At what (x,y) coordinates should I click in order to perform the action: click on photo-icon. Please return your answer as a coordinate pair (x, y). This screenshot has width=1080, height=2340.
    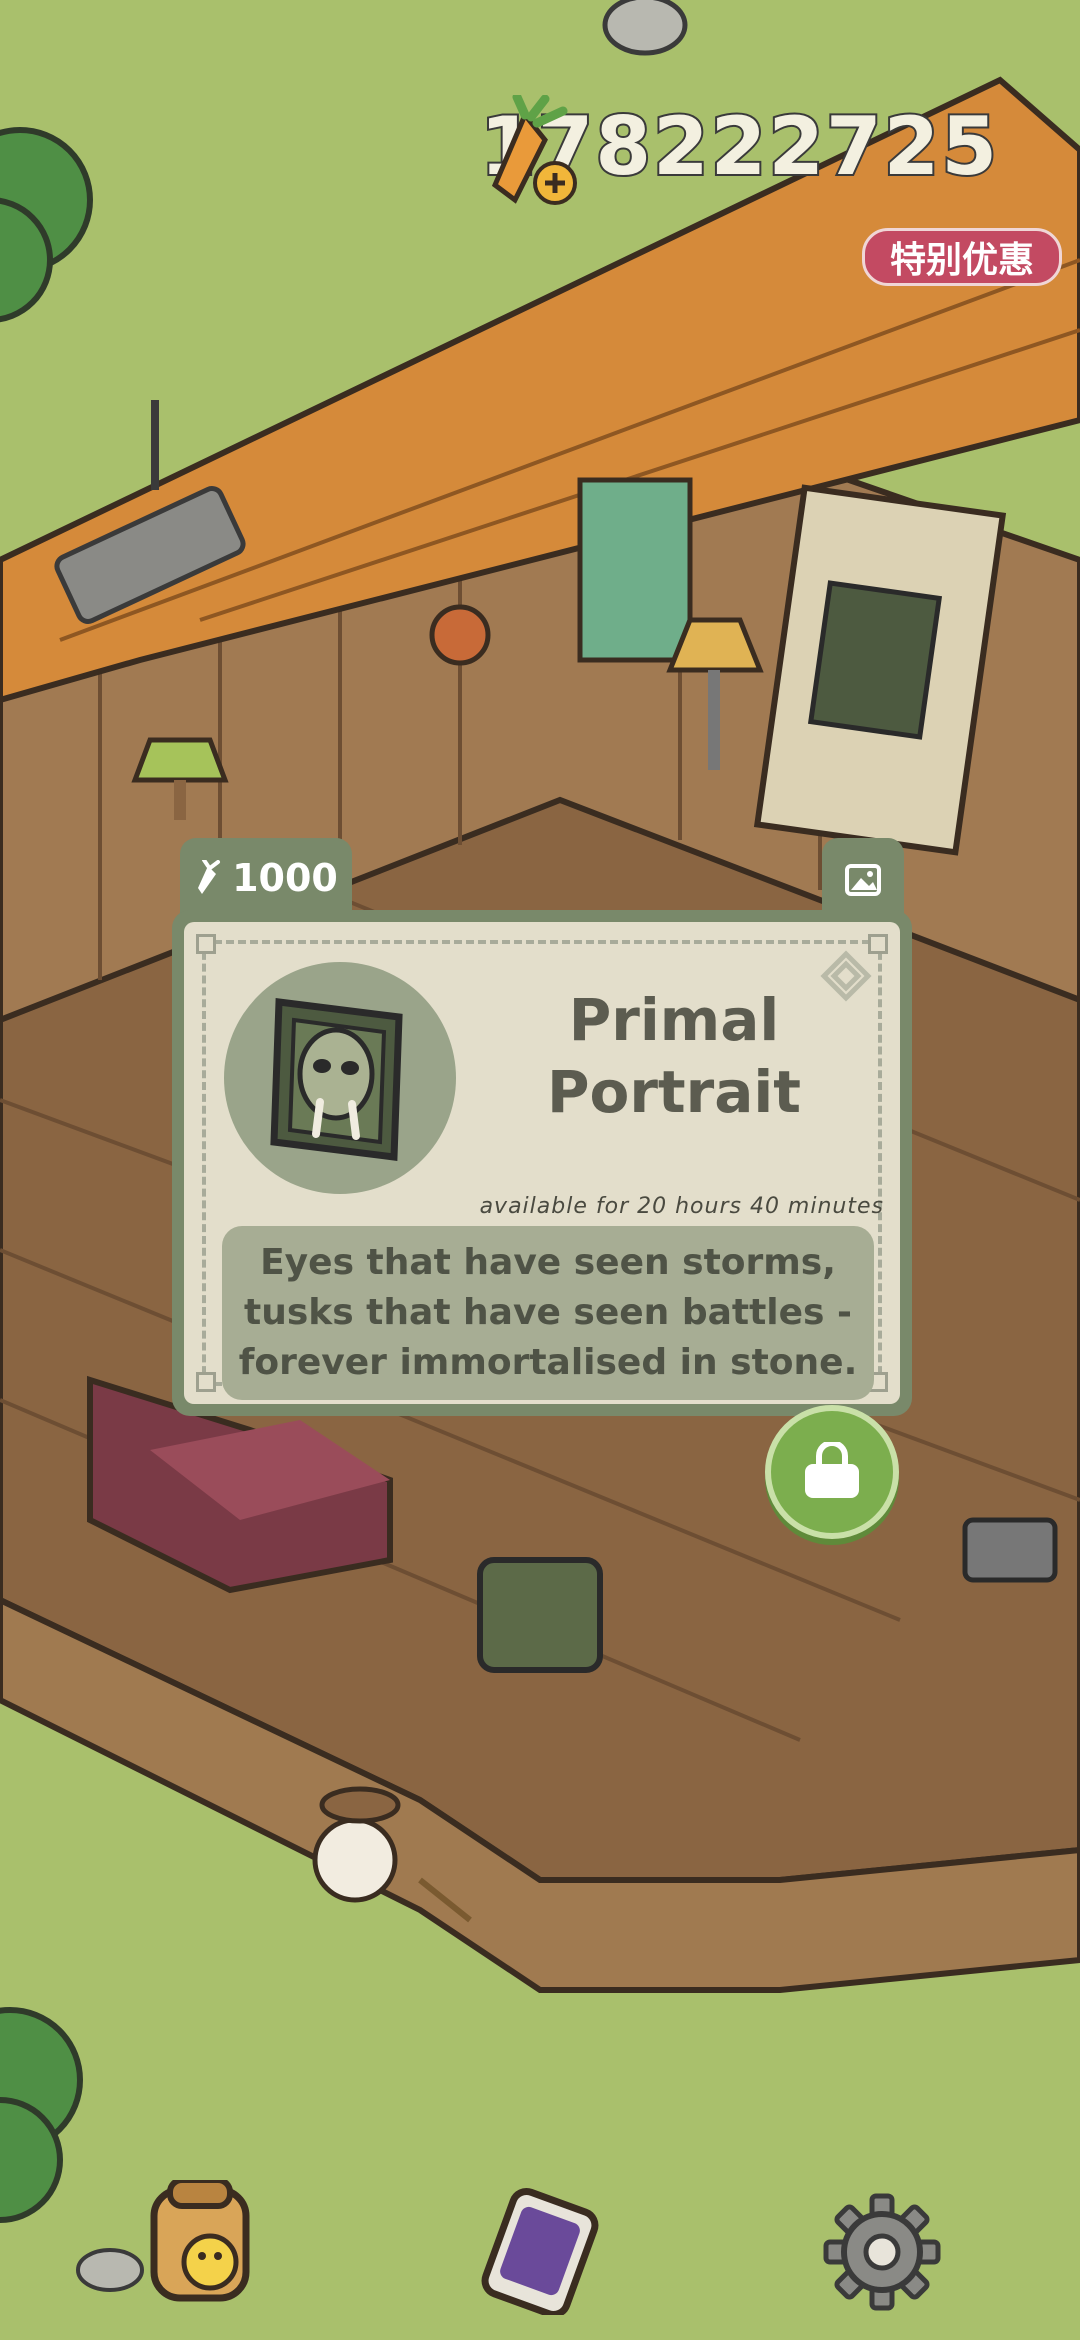
    Looking at the image, I should click on (863, 880).